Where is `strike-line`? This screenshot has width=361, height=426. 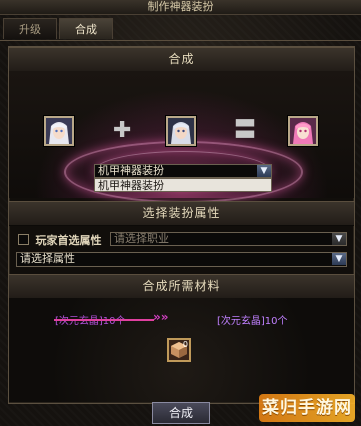 strike-line is located at coordinates (104, 320).